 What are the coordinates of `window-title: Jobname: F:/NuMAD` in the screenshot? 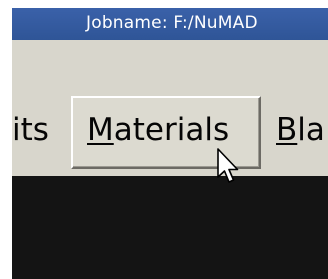 It's located at (172, 23).